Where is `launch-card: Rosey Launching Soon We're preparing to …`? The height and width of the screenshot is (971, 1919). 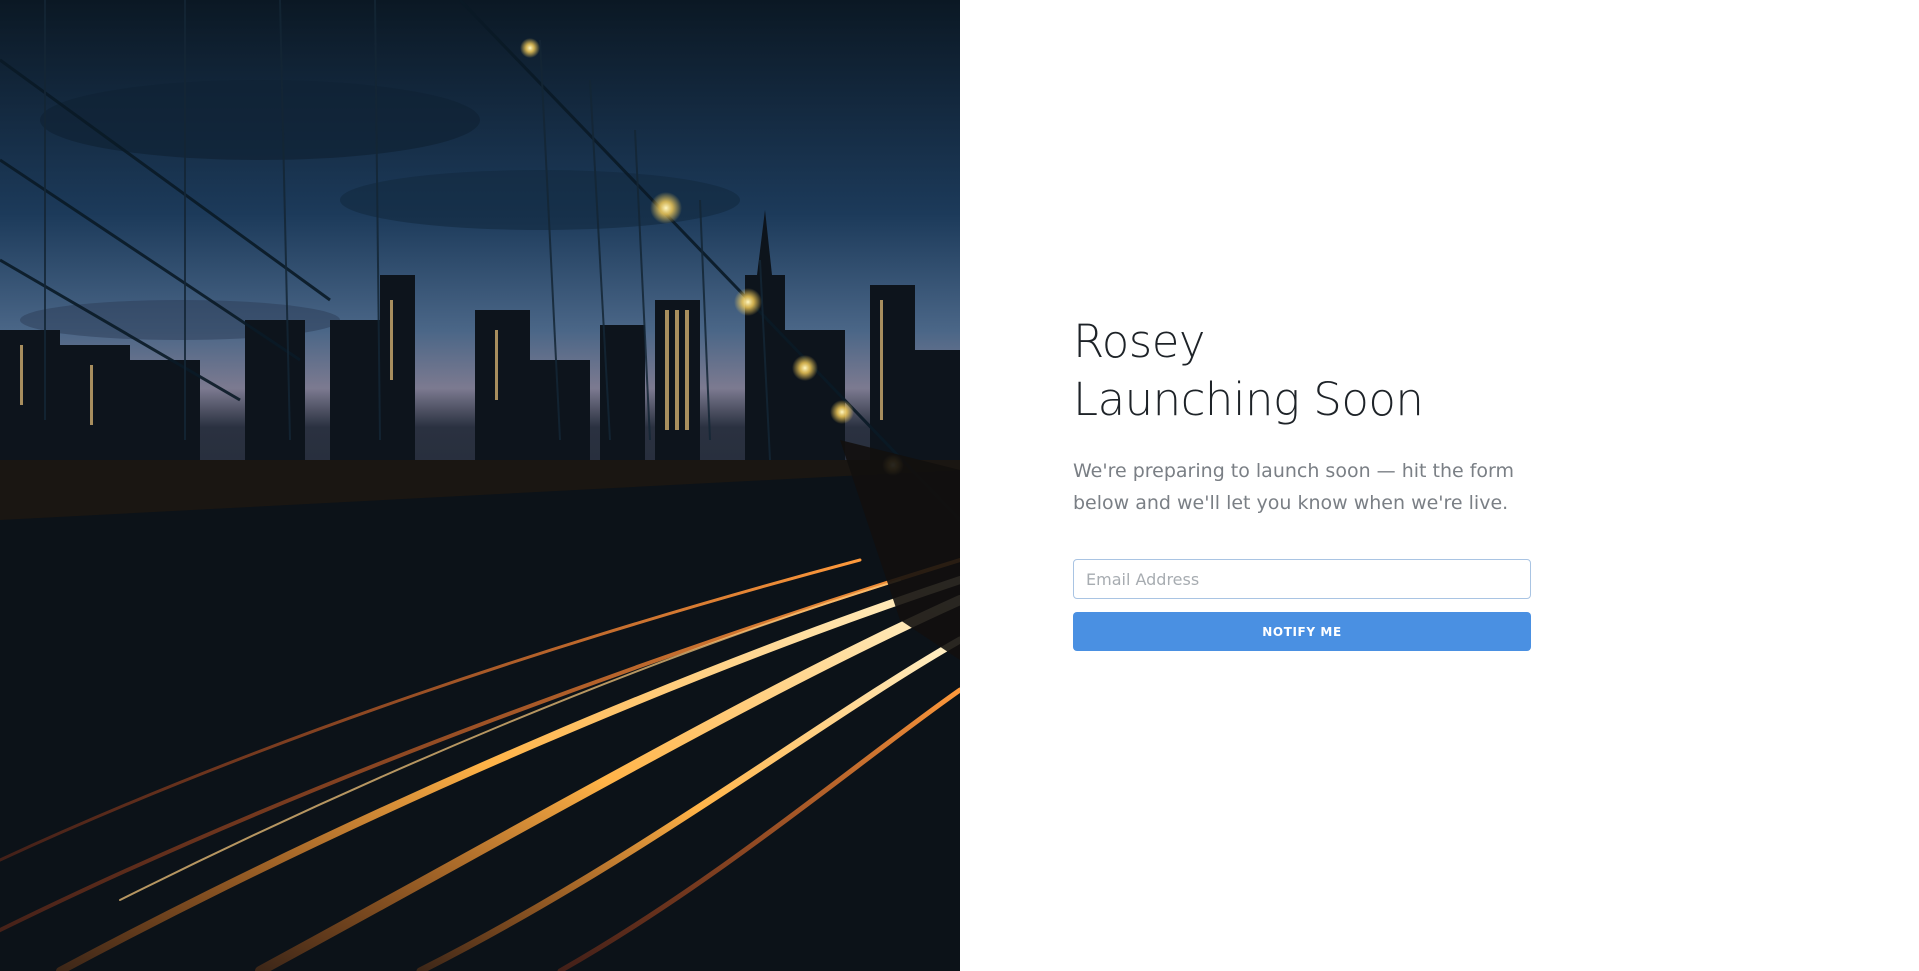
launch-card: Rosey Launching Soon We're preparing to … is located at coordinates (1303, 482).